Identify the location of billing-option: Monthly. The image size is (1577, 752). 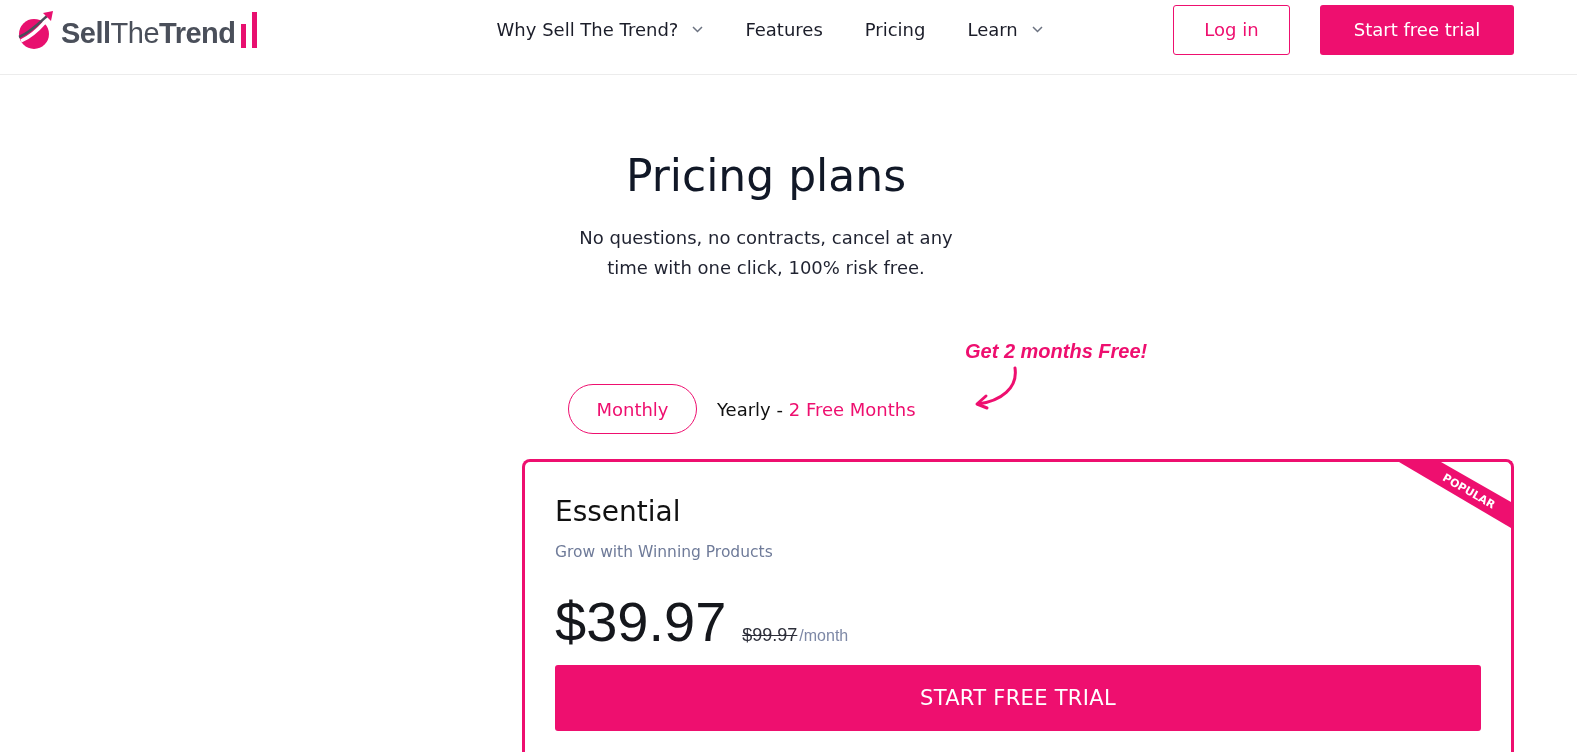
(632, 409).